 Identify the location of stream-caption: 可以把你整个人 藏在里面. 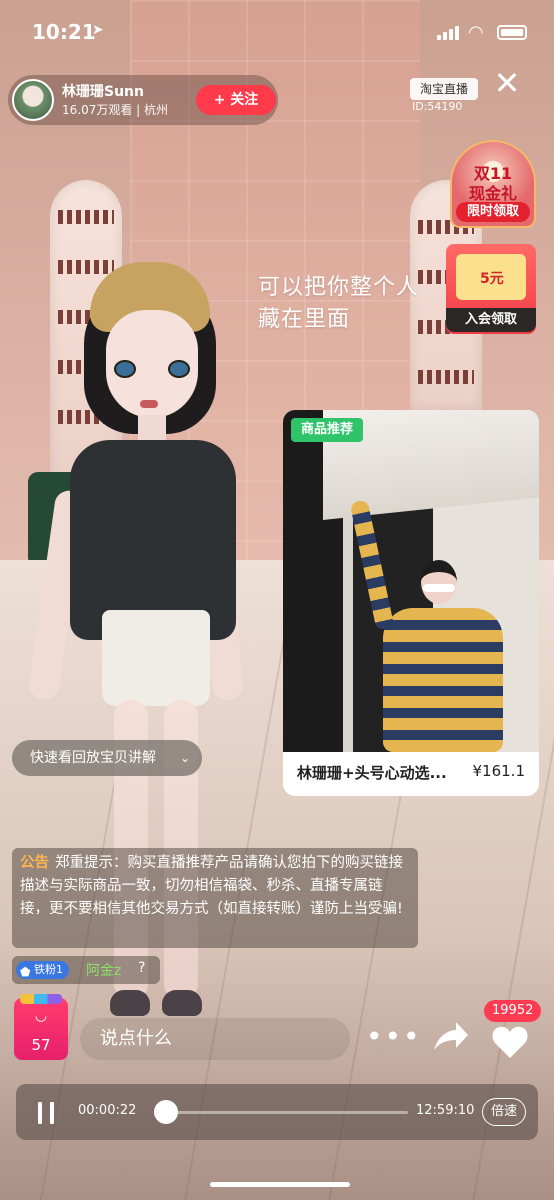
(339, 303).